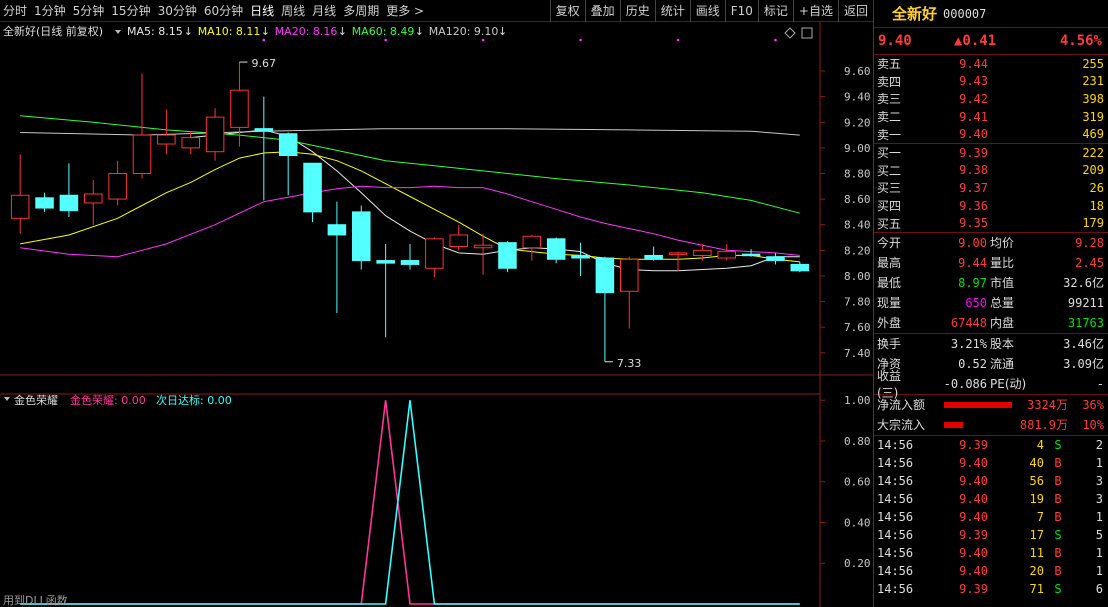  I want to click on tool-buttons: 复权 叠加 历史 统计 画线 F10 标记 +自选 返回, so click(711, 11).